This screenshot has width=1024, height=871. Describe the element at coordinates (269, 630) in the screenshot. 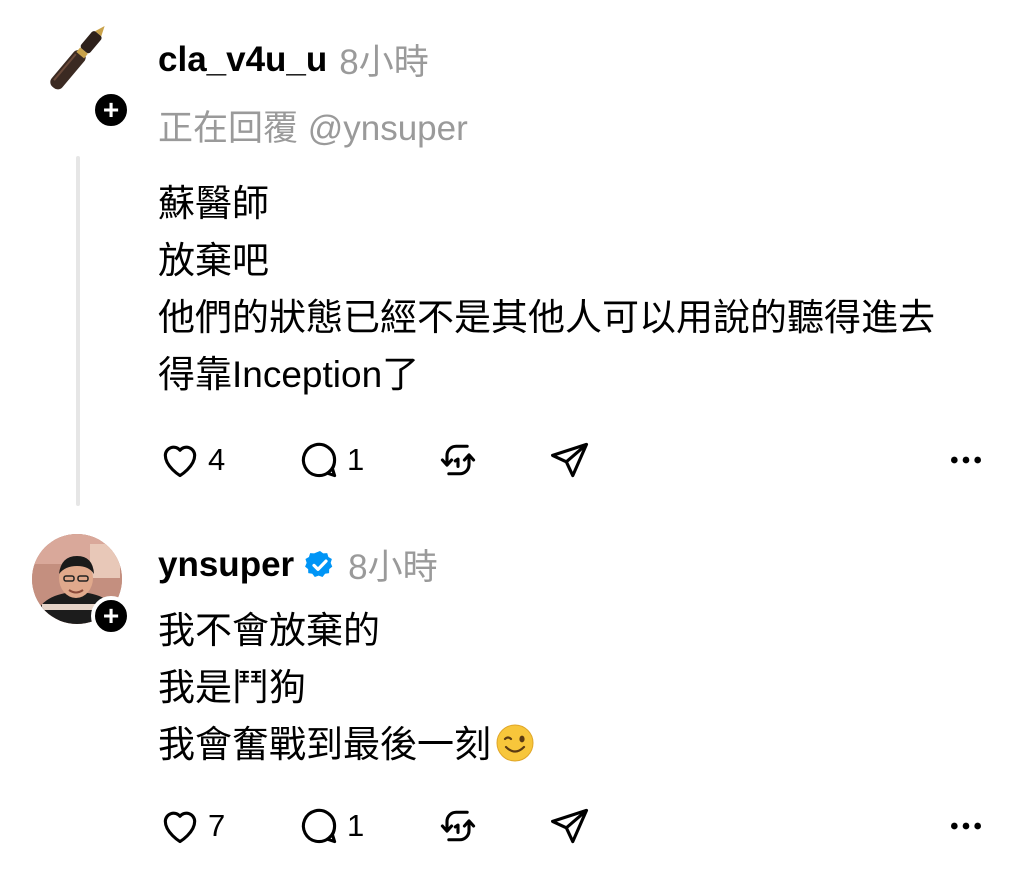

I see `post-text-line: 我不會放棄的` at that location.